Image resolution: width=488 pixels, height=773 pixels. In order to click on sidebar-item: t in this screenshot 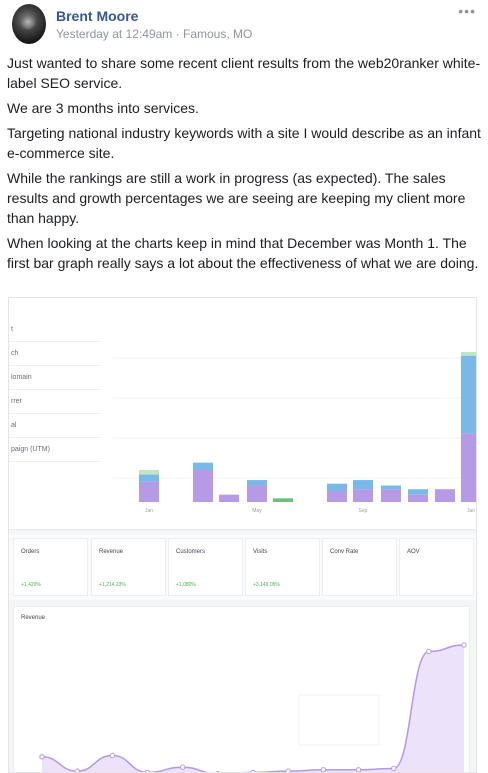, I will do `click(55, 330)`.